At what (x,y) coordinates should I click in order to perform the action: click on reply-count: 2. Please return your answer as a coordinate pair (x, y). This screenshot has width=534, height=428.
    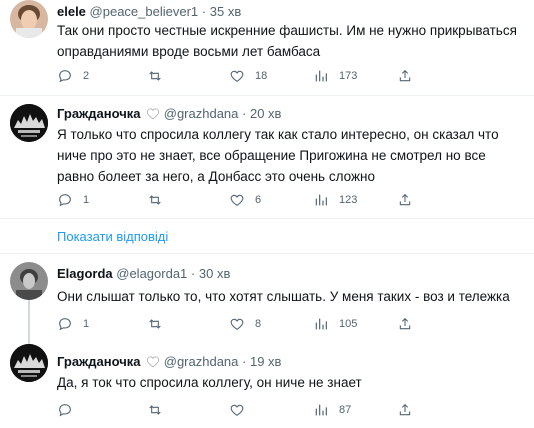
    Looking at the image, I should click on (86, 76).